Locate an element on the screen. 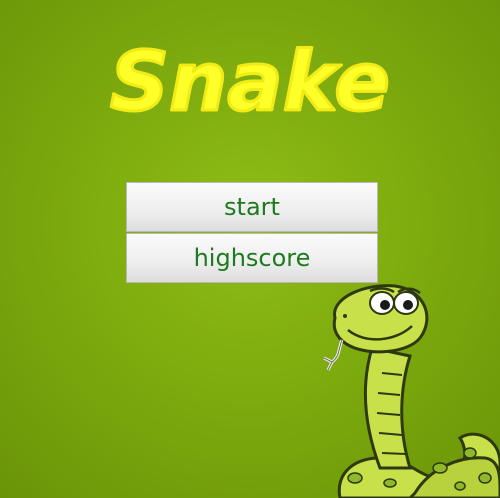 This screenshot has width=500, height=498. main-menu: start highscore is located at coordinates (252, 232).